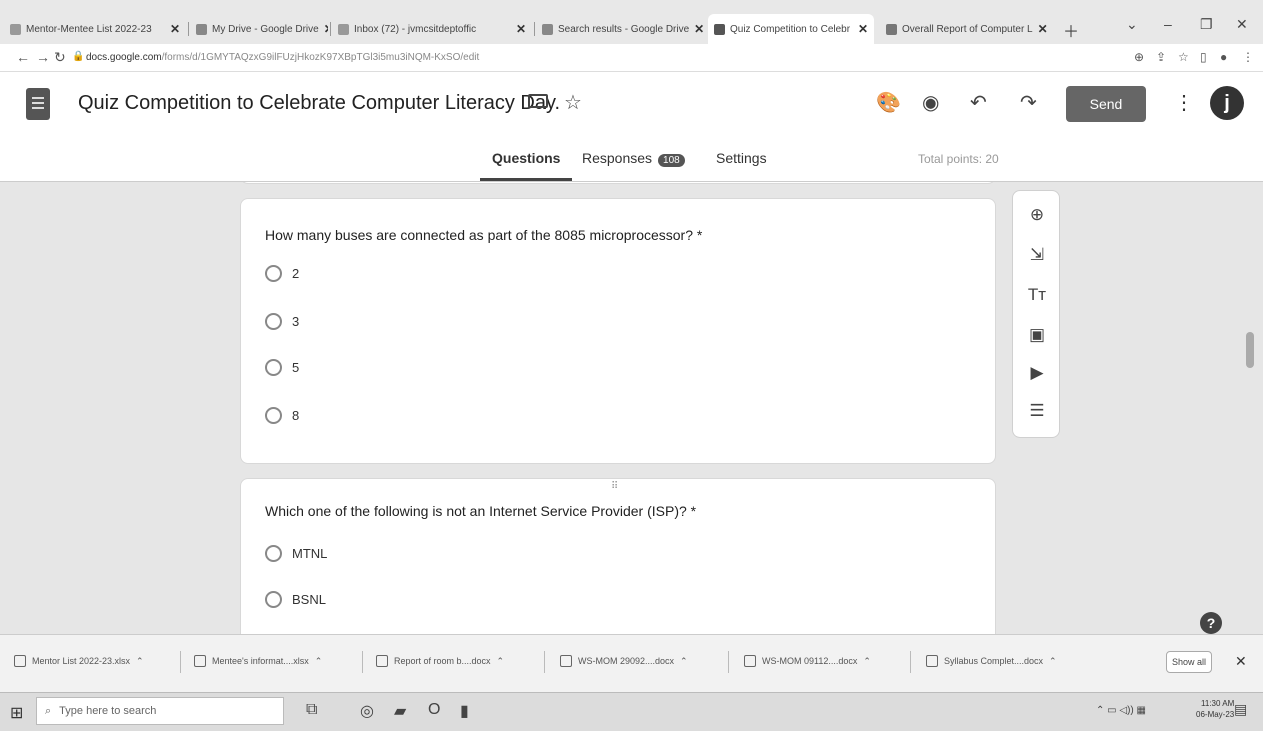  Describe the element at coordinates (1106, 104) in the screenshot. I see `send-button: Send` at that location.